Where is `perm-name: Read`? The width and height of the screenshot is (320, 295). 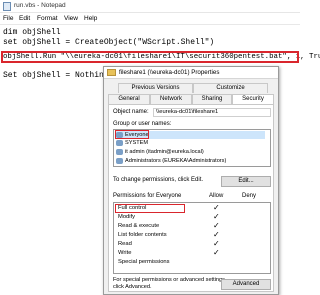 perm-name: Read is located at coordinates (125, 244).